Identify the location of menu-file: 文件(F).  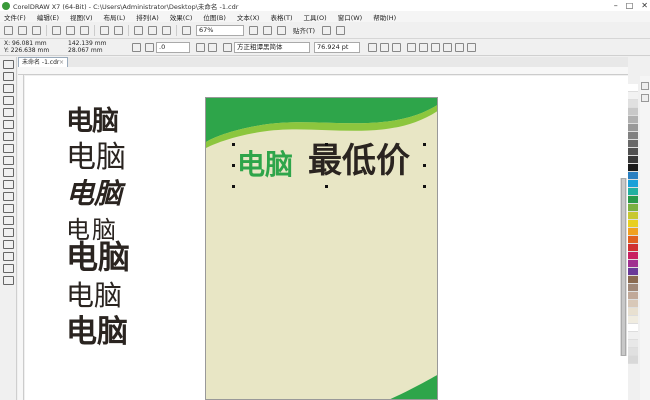
(15, 17).